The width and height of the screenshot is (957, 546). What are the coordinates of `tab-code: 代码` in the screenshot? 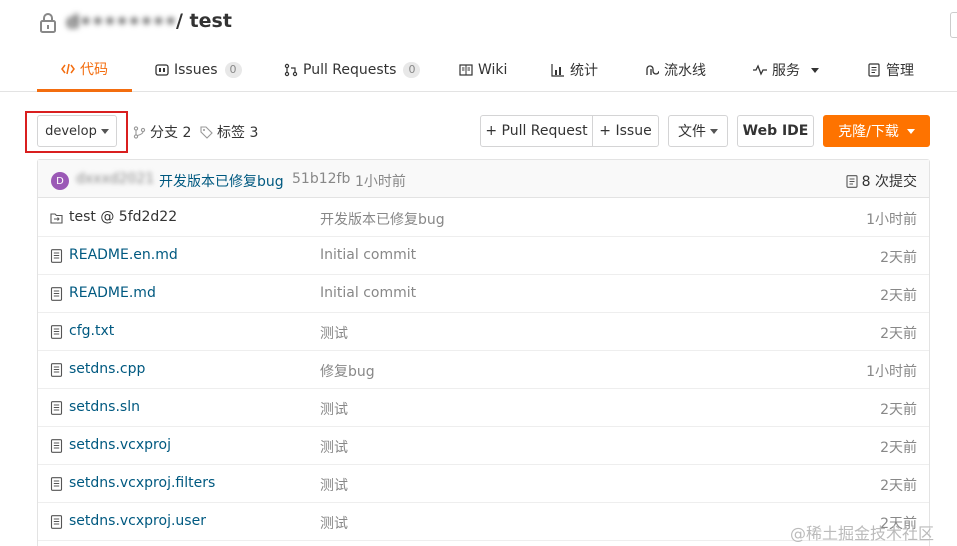 It's located at (84, 70).